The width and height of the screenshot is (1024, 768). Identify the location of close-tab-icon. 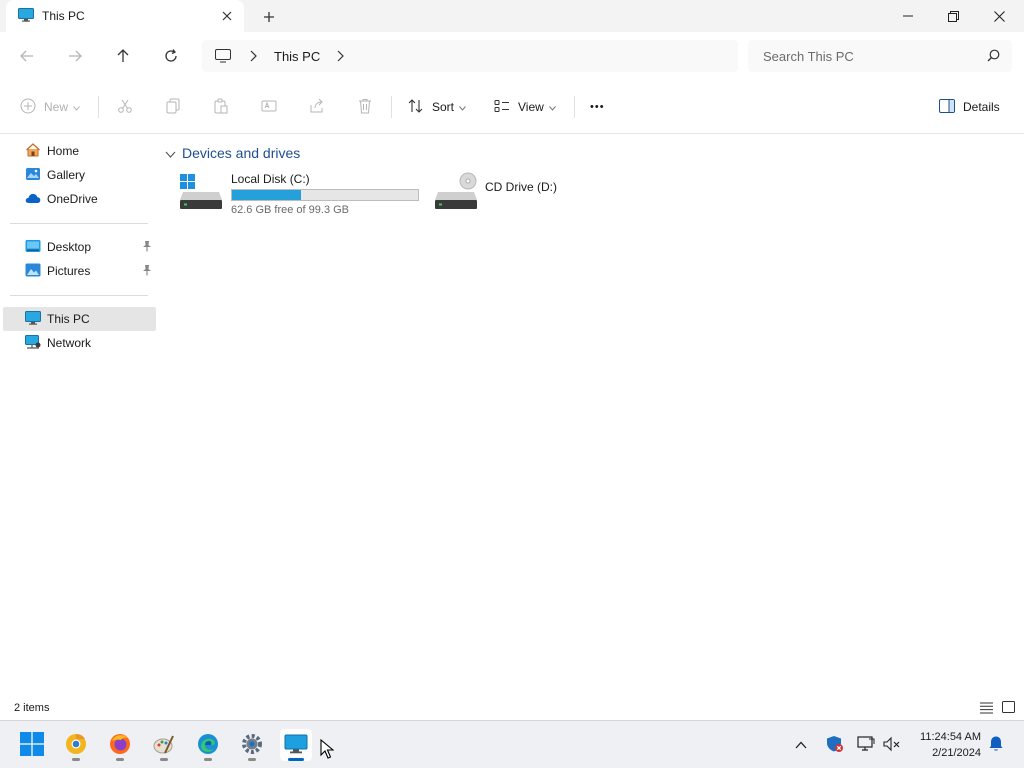
(227, 16).